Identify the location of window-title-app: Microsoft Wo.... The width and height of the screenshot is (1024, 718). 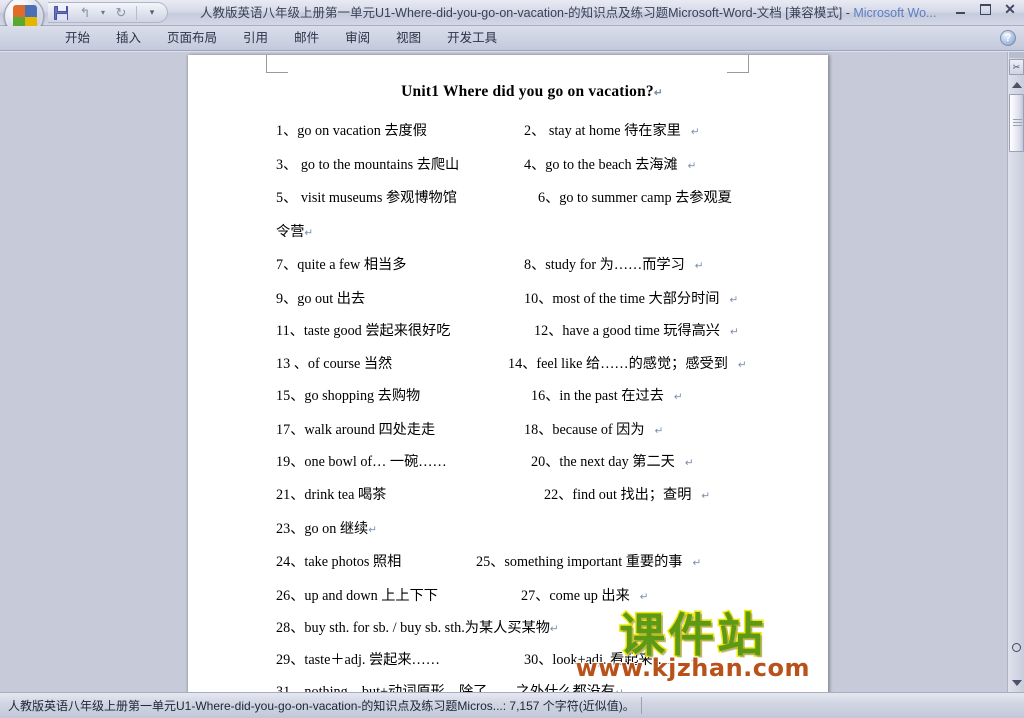
(895, 13).